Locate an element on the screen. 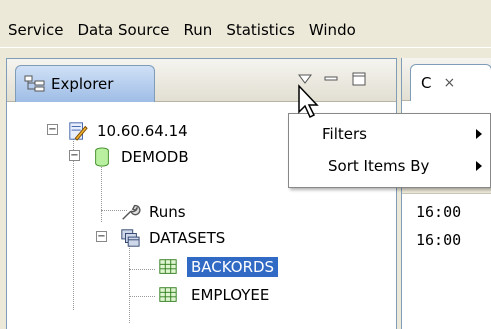  tree-label-runs: Runs is located at coordinates (167, 212).